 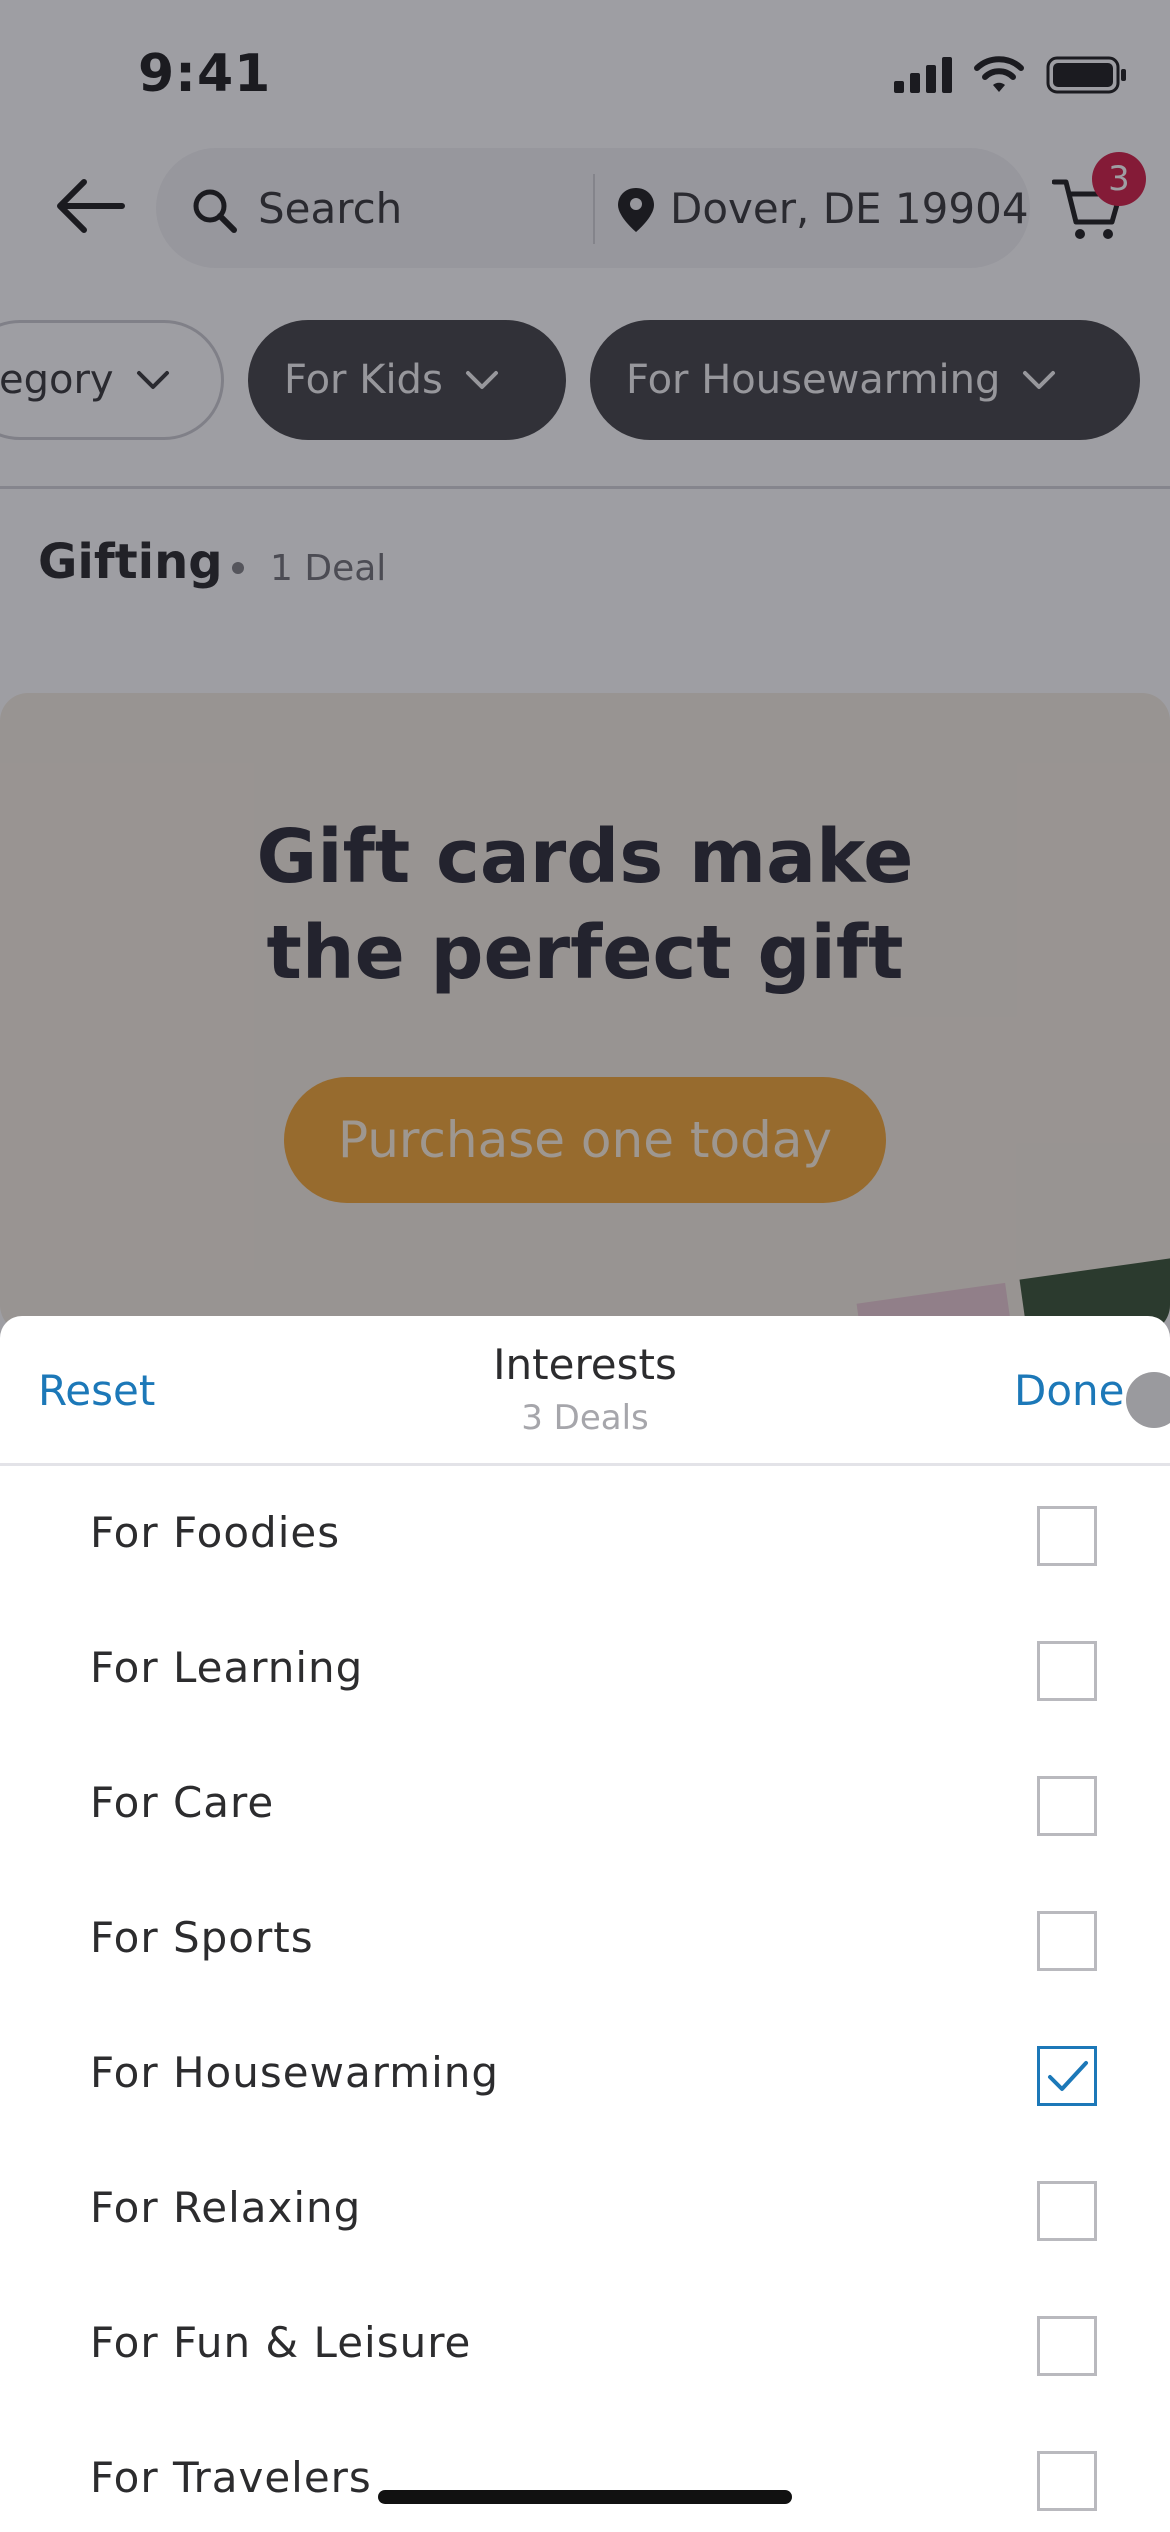 I want to click on option-label: For Fun & Leisure, so click(x=281, y=2342).